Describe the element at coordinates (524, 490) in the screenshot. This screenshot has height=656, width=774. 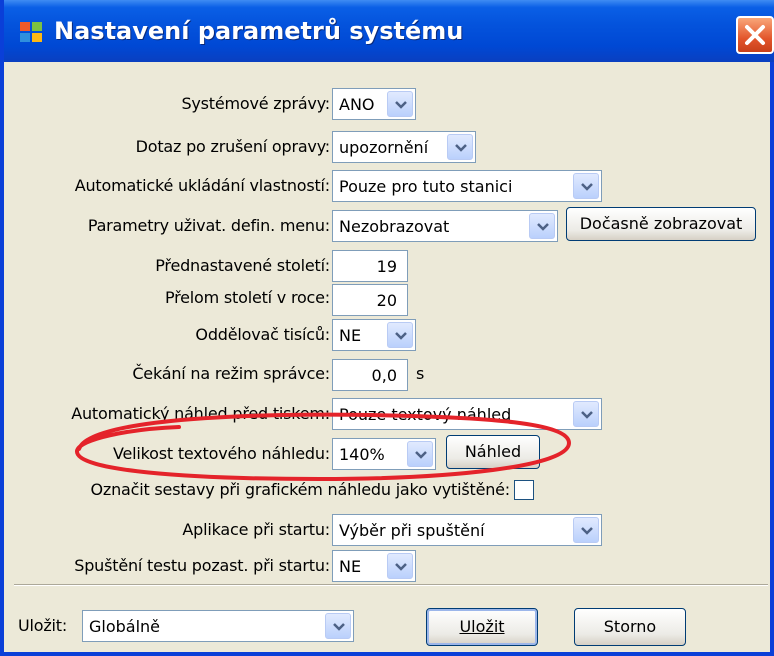
I see `mark-printed-checkbox` at that location.